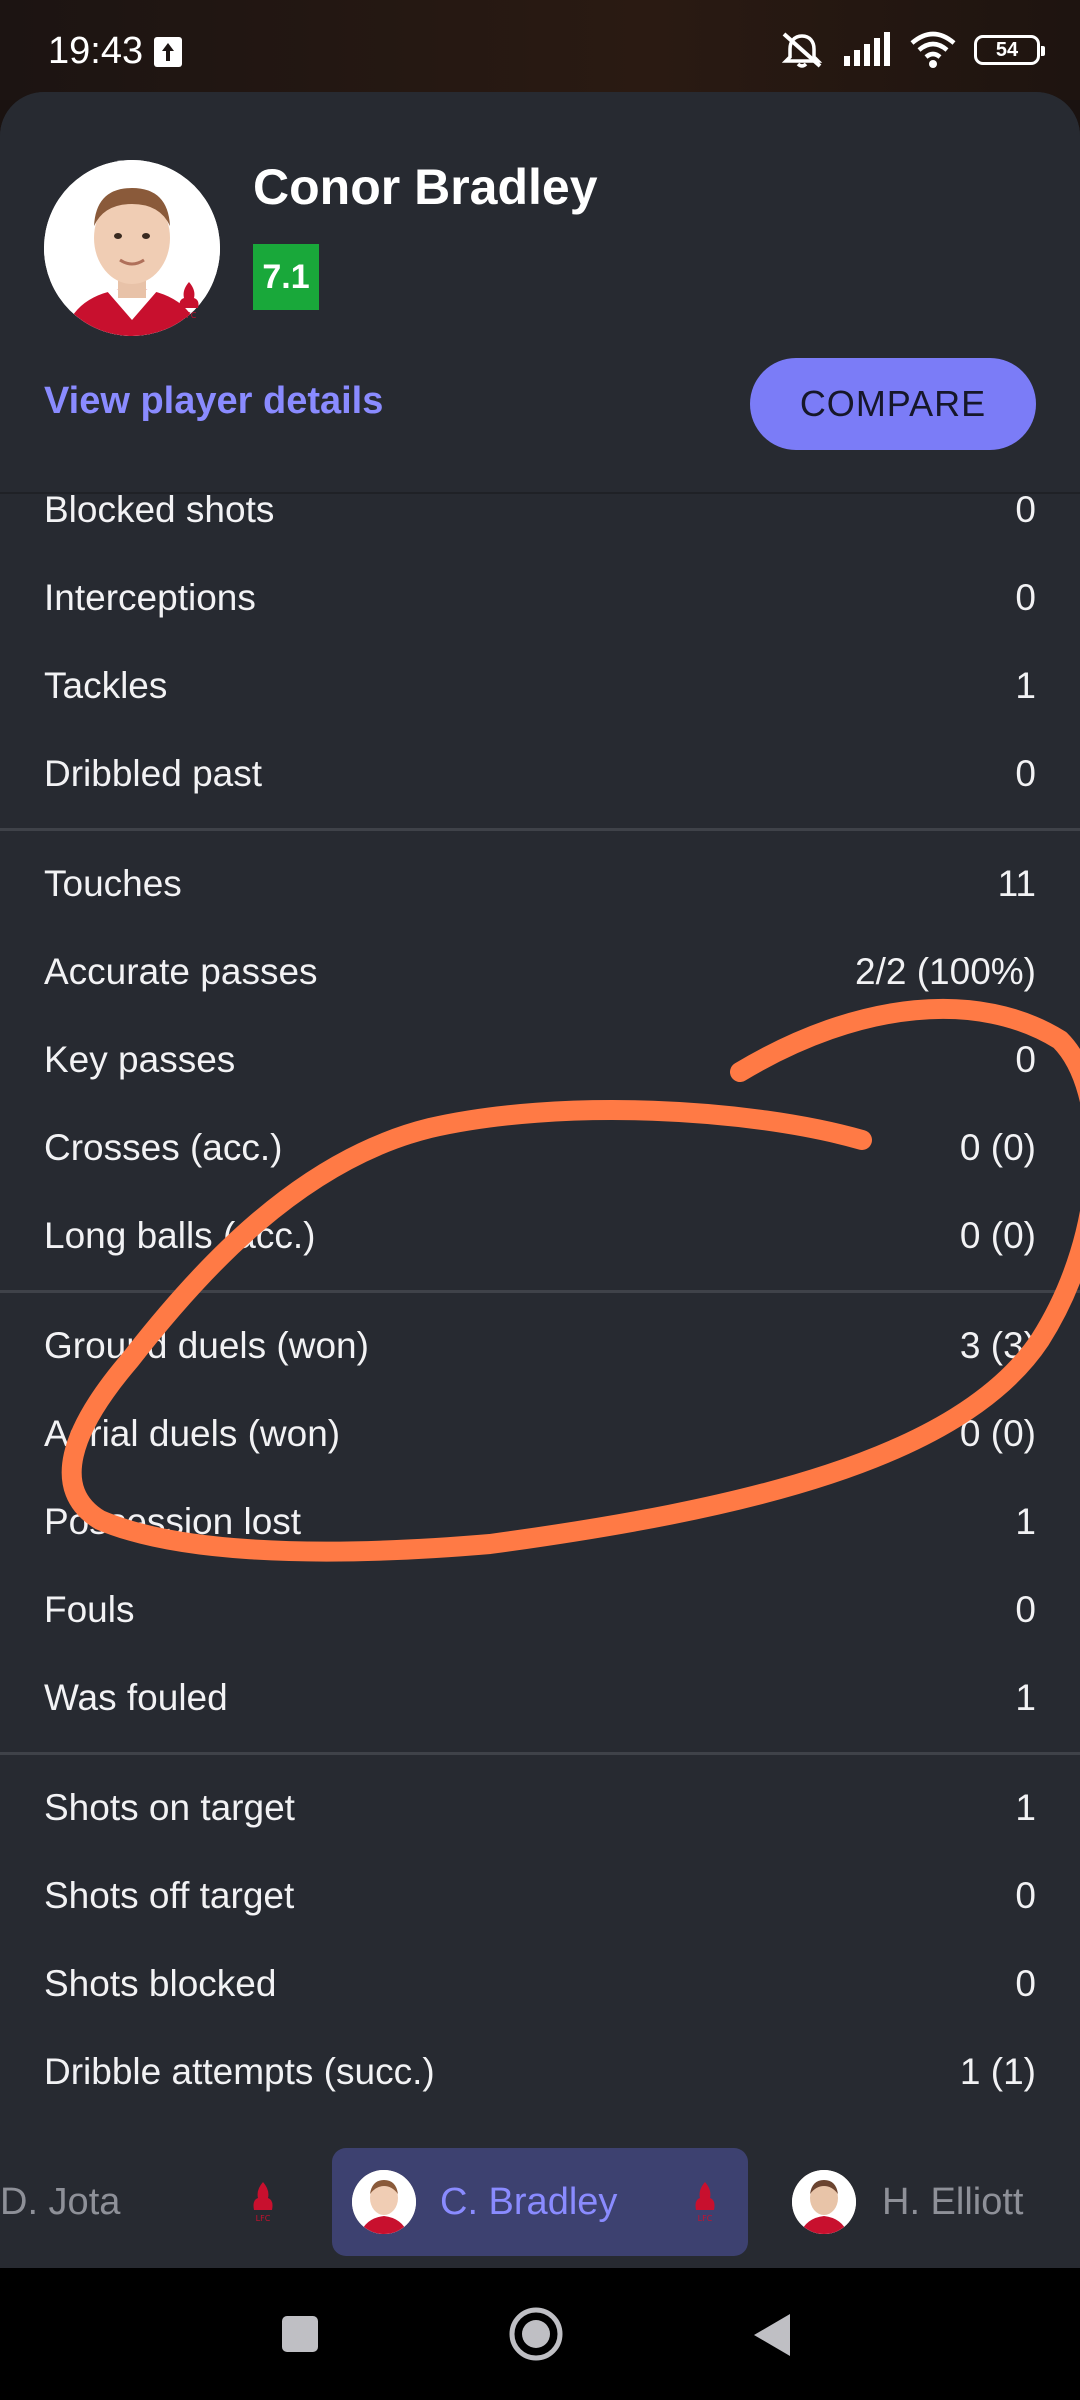  Describe the element at coordinates (159, 509) in the screenshot. I see `stat-label: Blocked shots` at that location.